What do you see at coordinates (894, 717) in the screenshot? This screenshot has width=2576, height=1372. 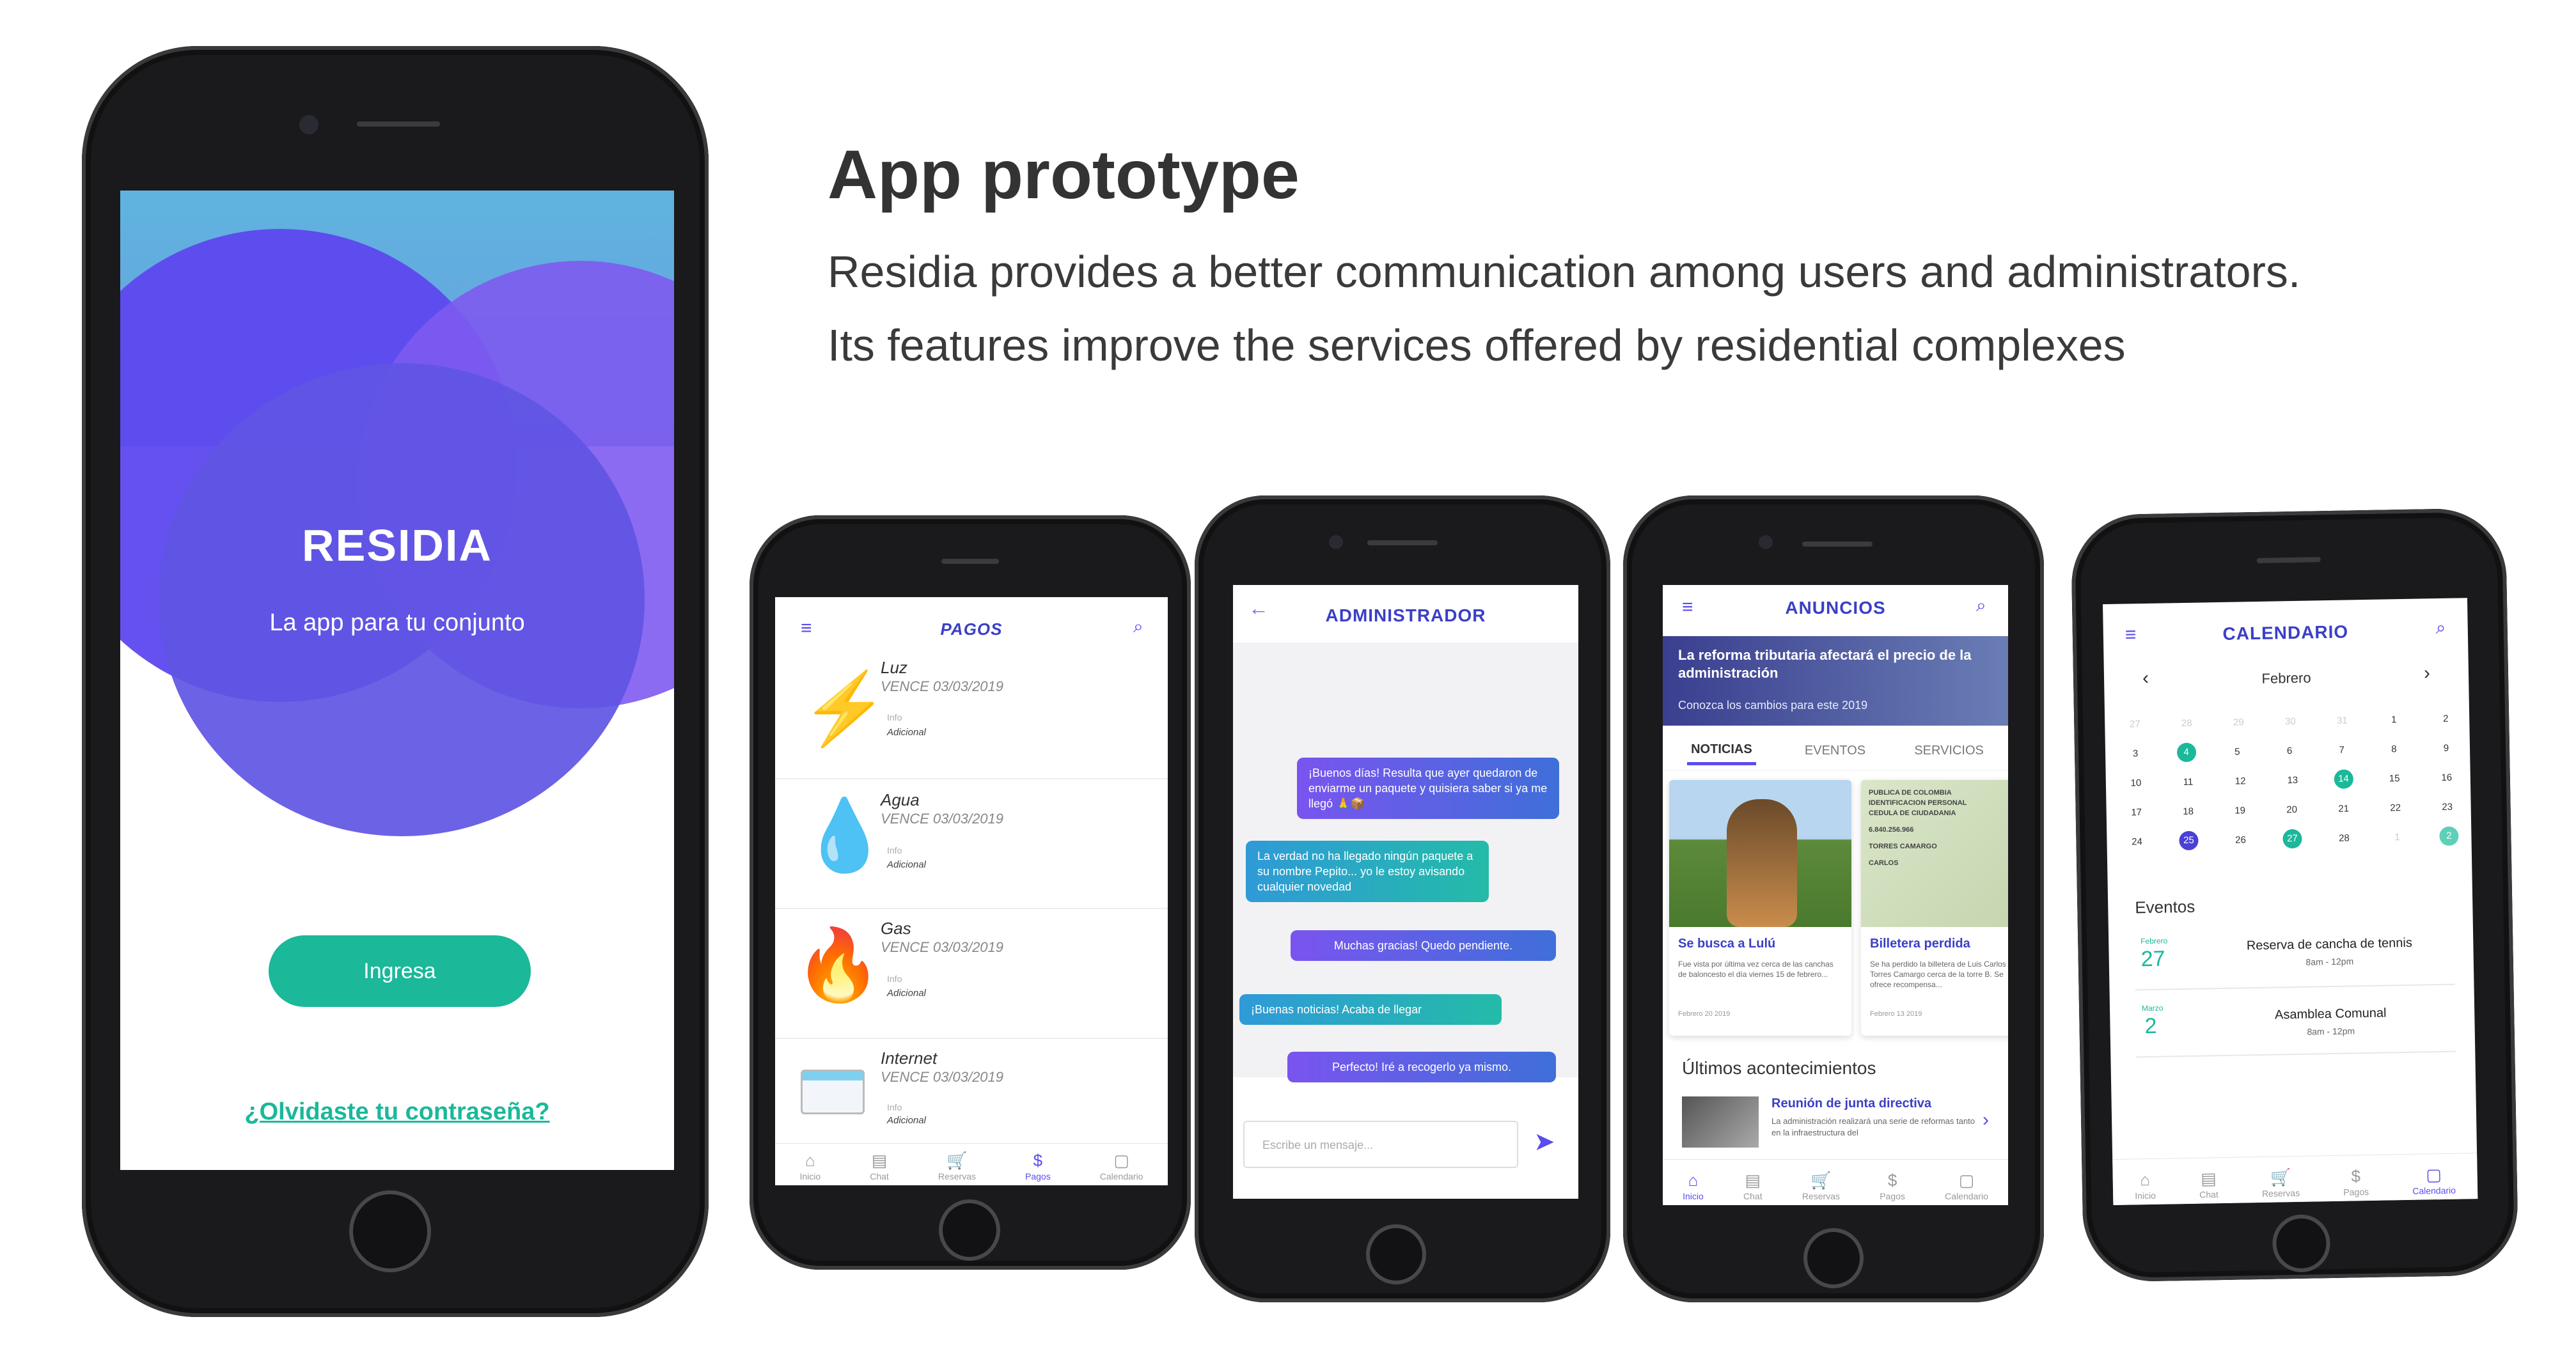 I see `bill-info: Info` at bounding box center [894, 717].